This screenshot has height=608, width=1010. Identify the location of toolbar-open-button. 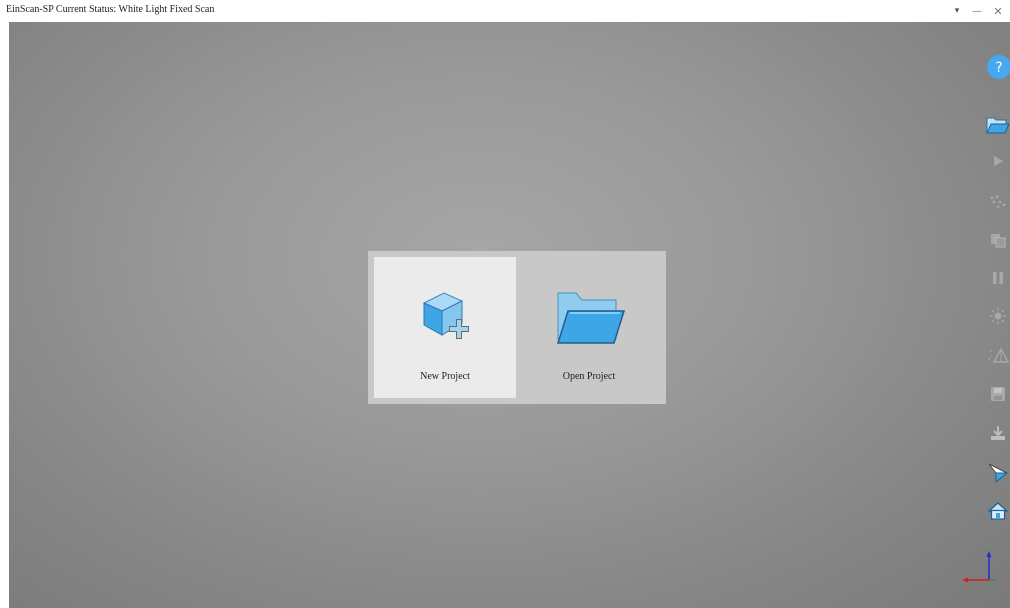
(998, 125).